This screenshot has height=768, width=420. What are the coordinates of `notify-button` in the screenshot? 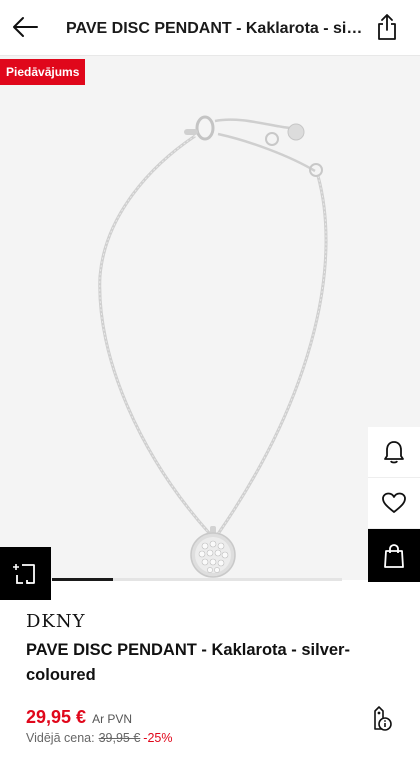 It's located at (394, 452).